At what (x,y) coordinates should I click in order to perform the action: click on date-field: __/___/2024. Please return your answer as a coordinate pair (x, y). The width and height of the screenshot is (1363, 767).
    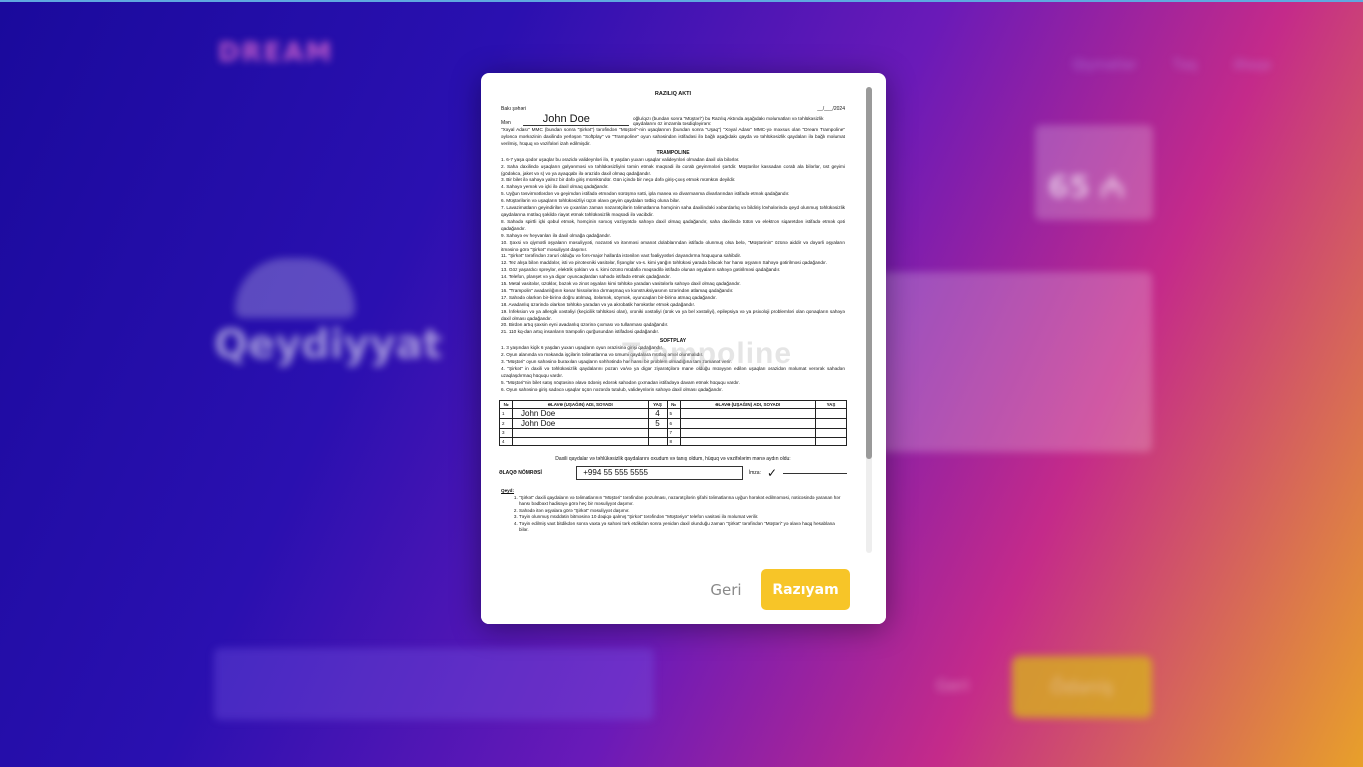
    Looking at the image, I should click on (831, 109).